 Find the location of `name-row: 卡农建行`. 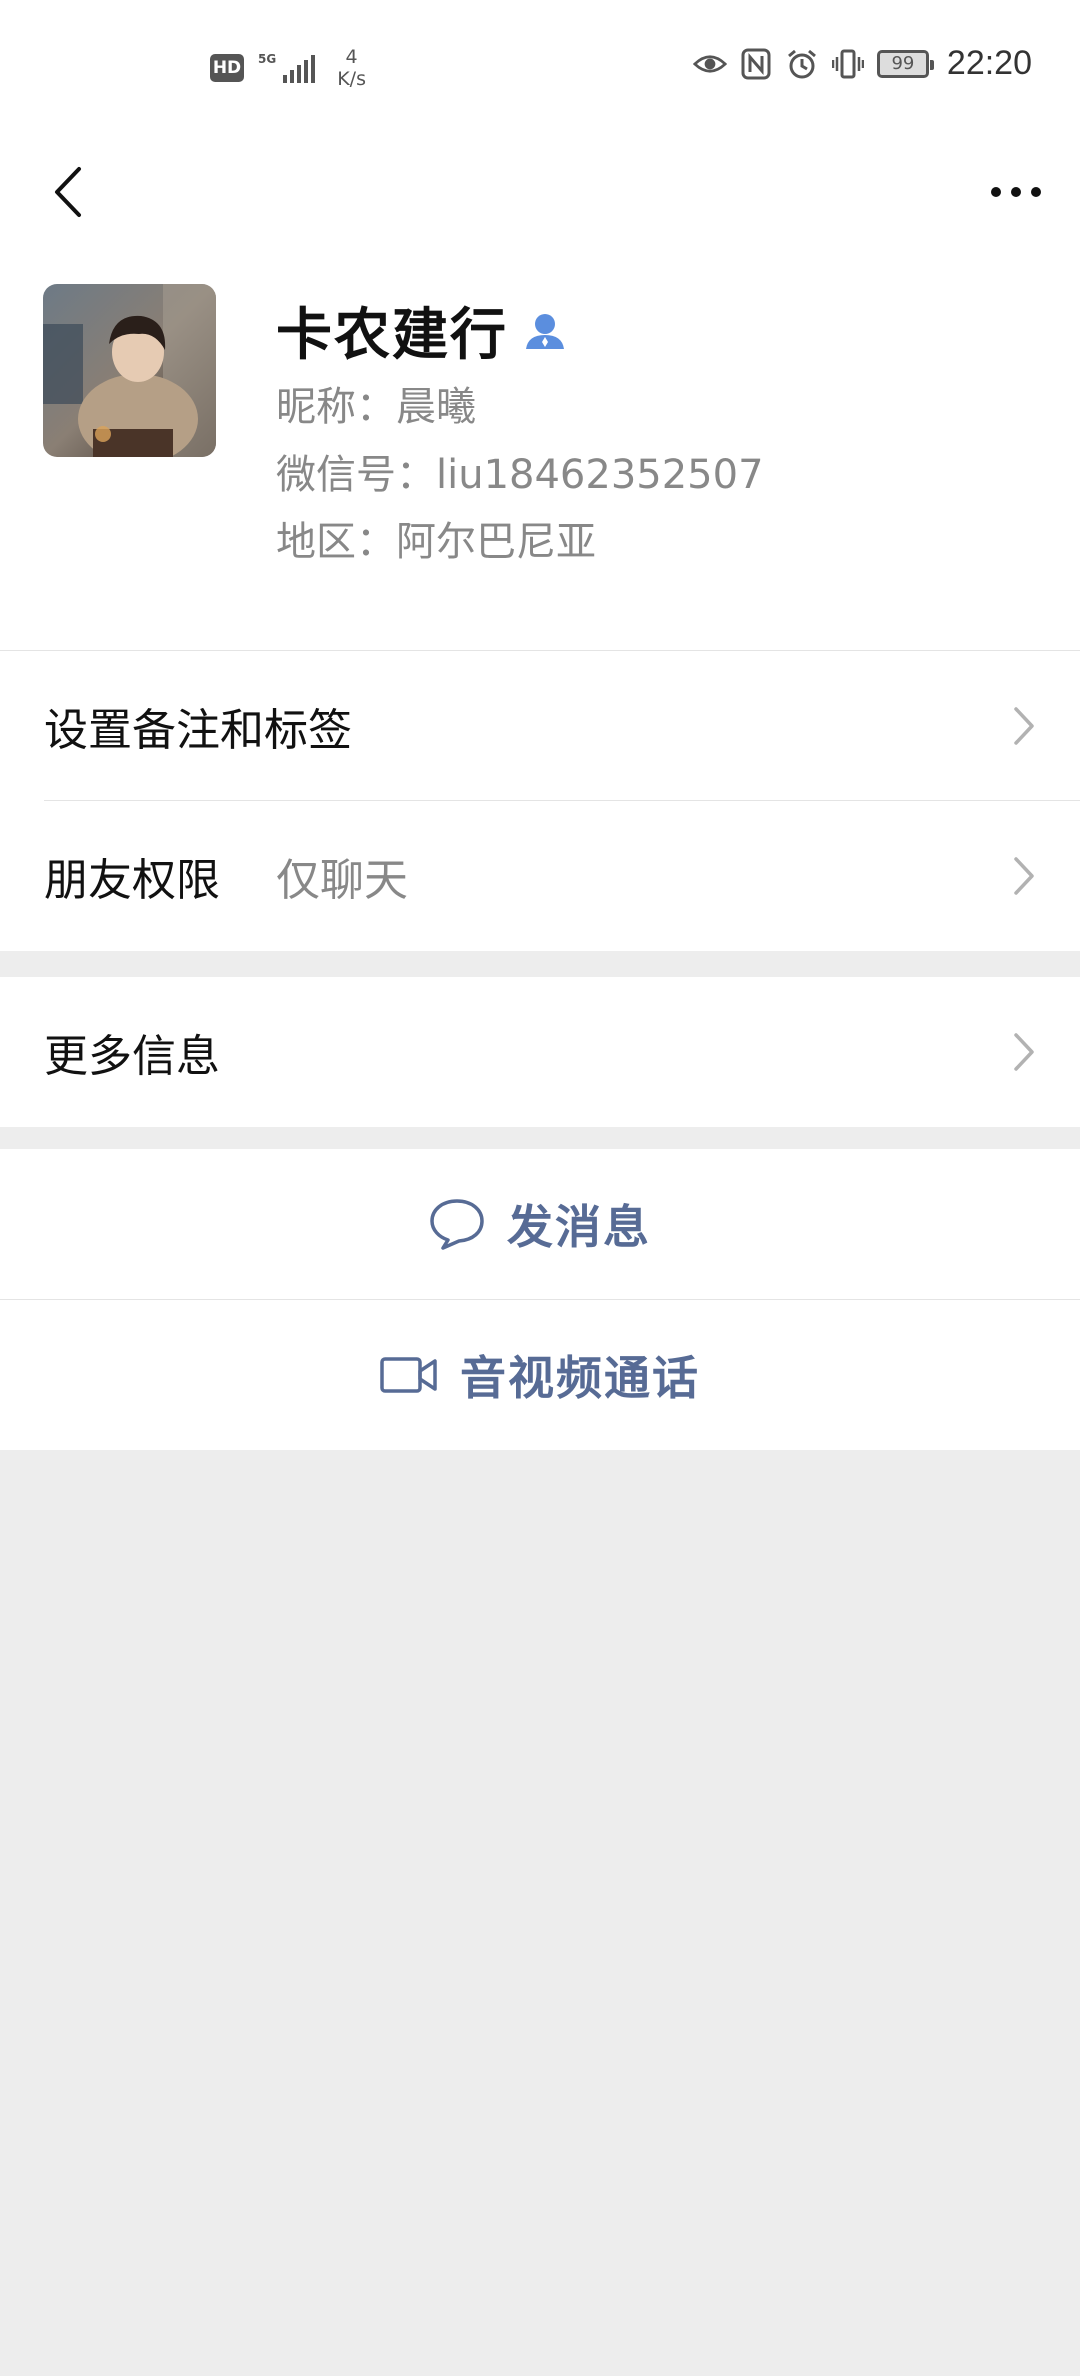

name-row: 卡农建行 is located at coordinates (421, 330).